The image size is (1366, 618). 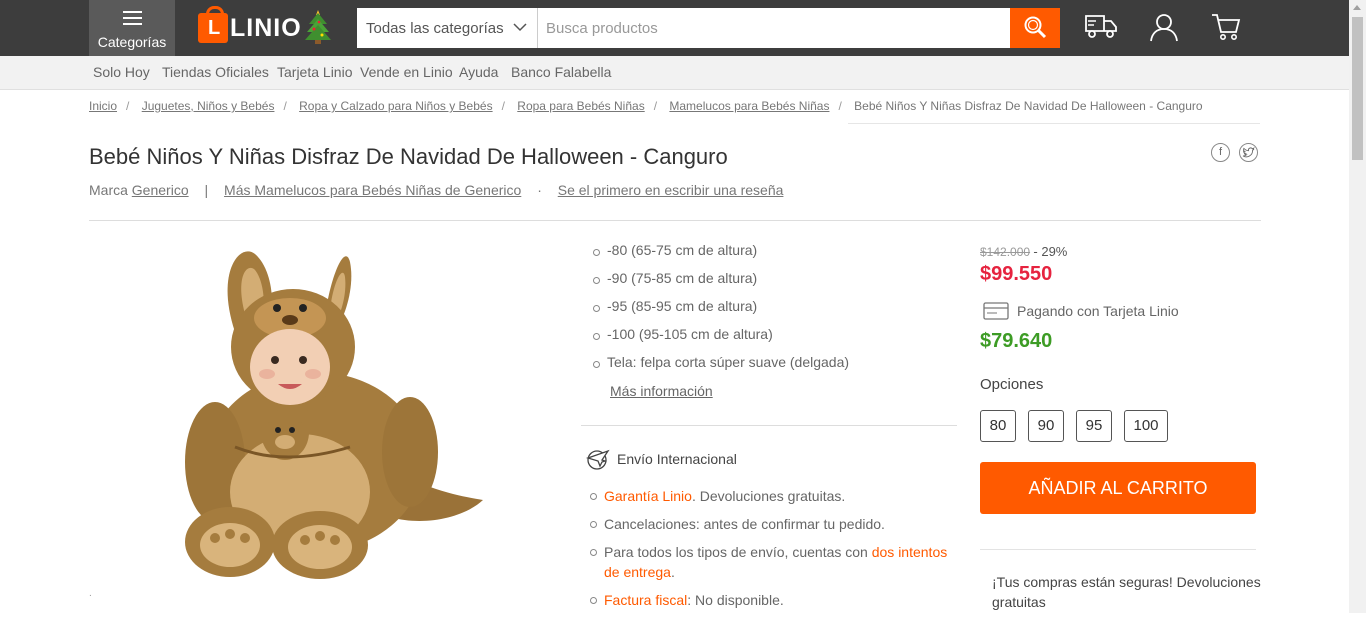 I want to click on current-price: $99.550, so click(x=1016, y=274).